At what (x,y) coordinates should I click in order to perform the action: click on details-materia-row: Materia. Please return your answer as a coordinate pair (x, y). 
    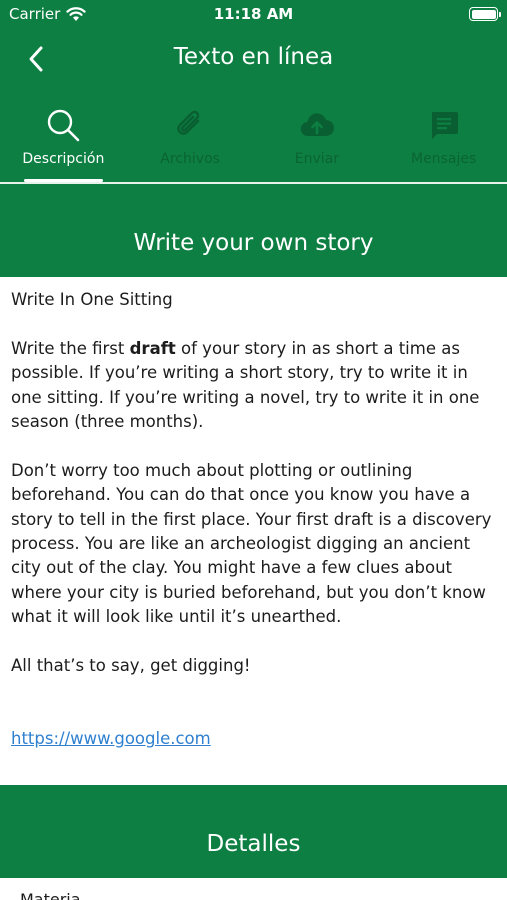
    Looking at the image, I should click on (253, 889).